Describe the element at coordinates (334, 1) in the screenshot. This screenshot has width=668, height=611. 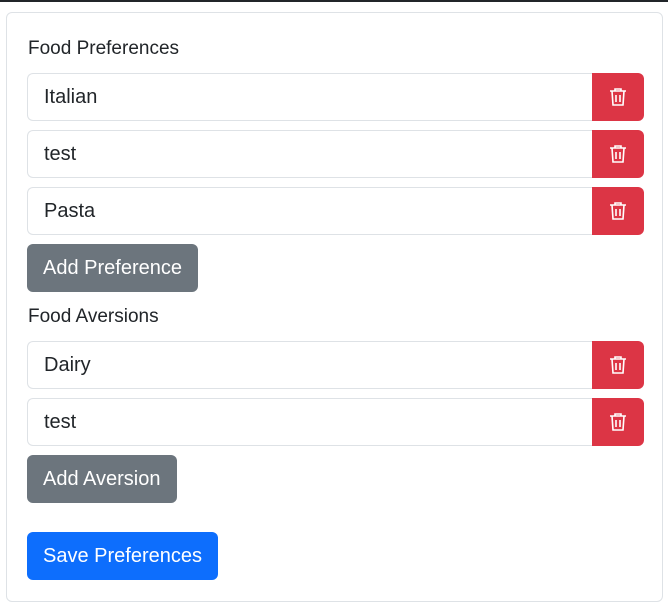
I see `top-border` at that location.